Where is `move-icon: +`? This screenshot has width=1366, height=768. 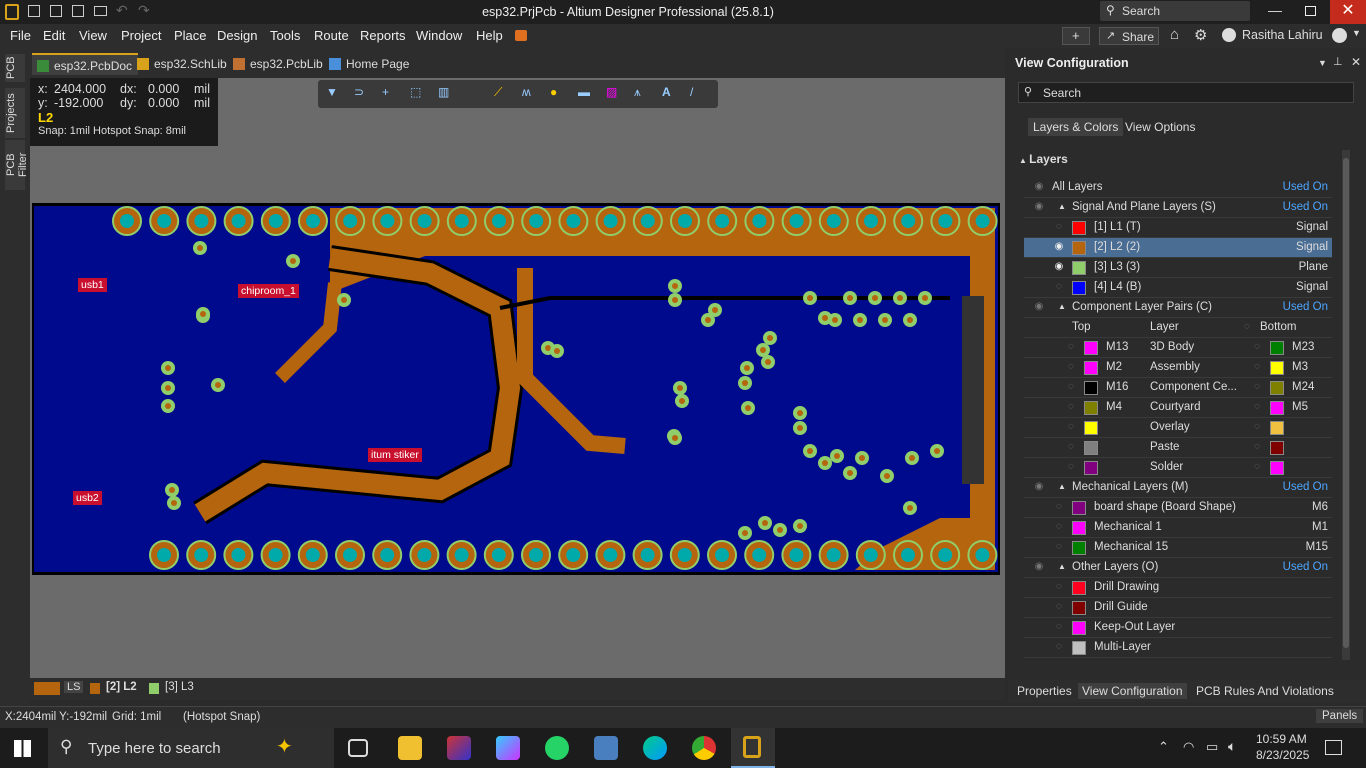 move-icon: + is located at coordinates (391, 94).